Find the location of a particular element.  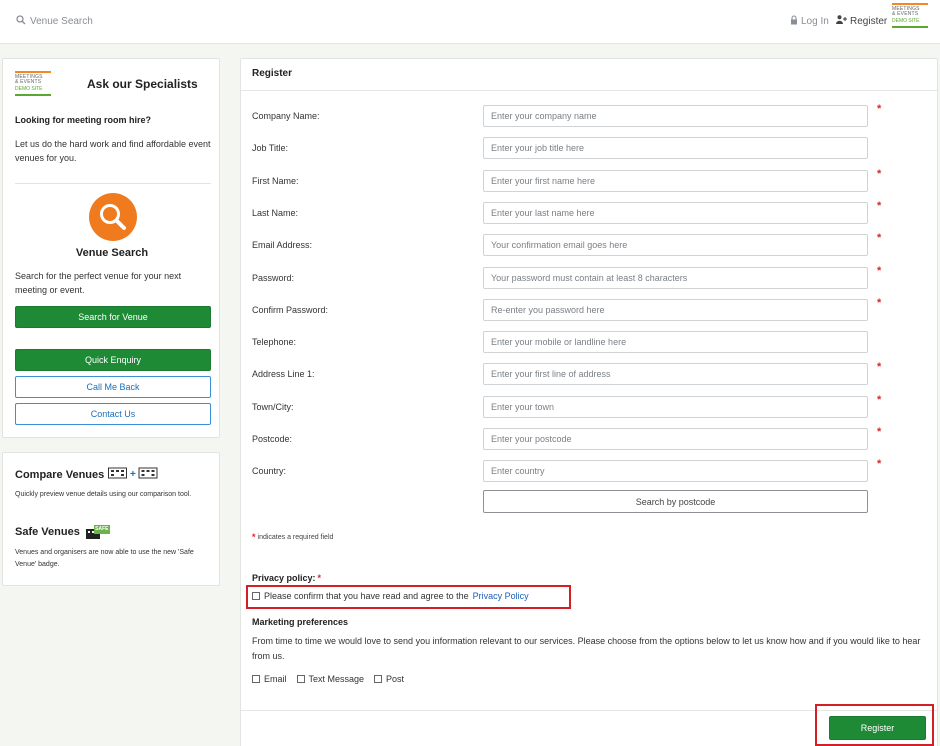

field-label: Address Line 1: is located at coordinates (283, 374).